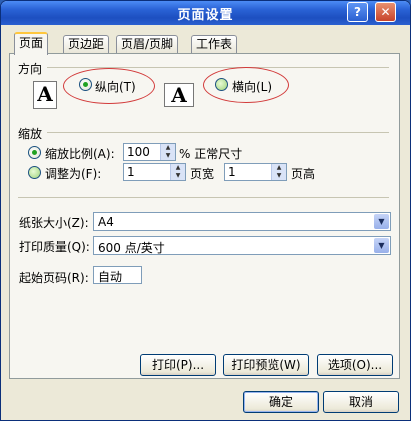  Describe the element at coordinates (106, 222) in the screenshot. I see `paper-size-value: A4` at that location.